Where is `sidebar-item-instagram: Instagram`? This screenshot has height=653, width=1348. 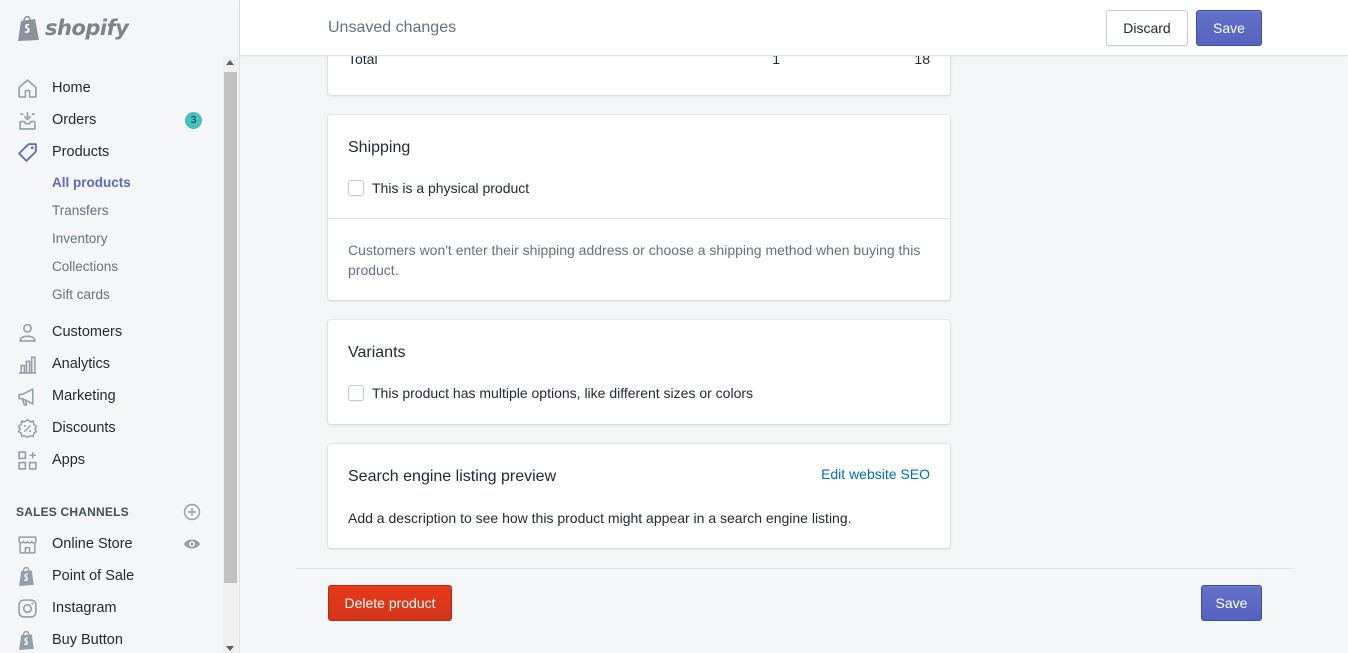
sidebar-item-instagram: Instagram is located at coordinates (111, 608).